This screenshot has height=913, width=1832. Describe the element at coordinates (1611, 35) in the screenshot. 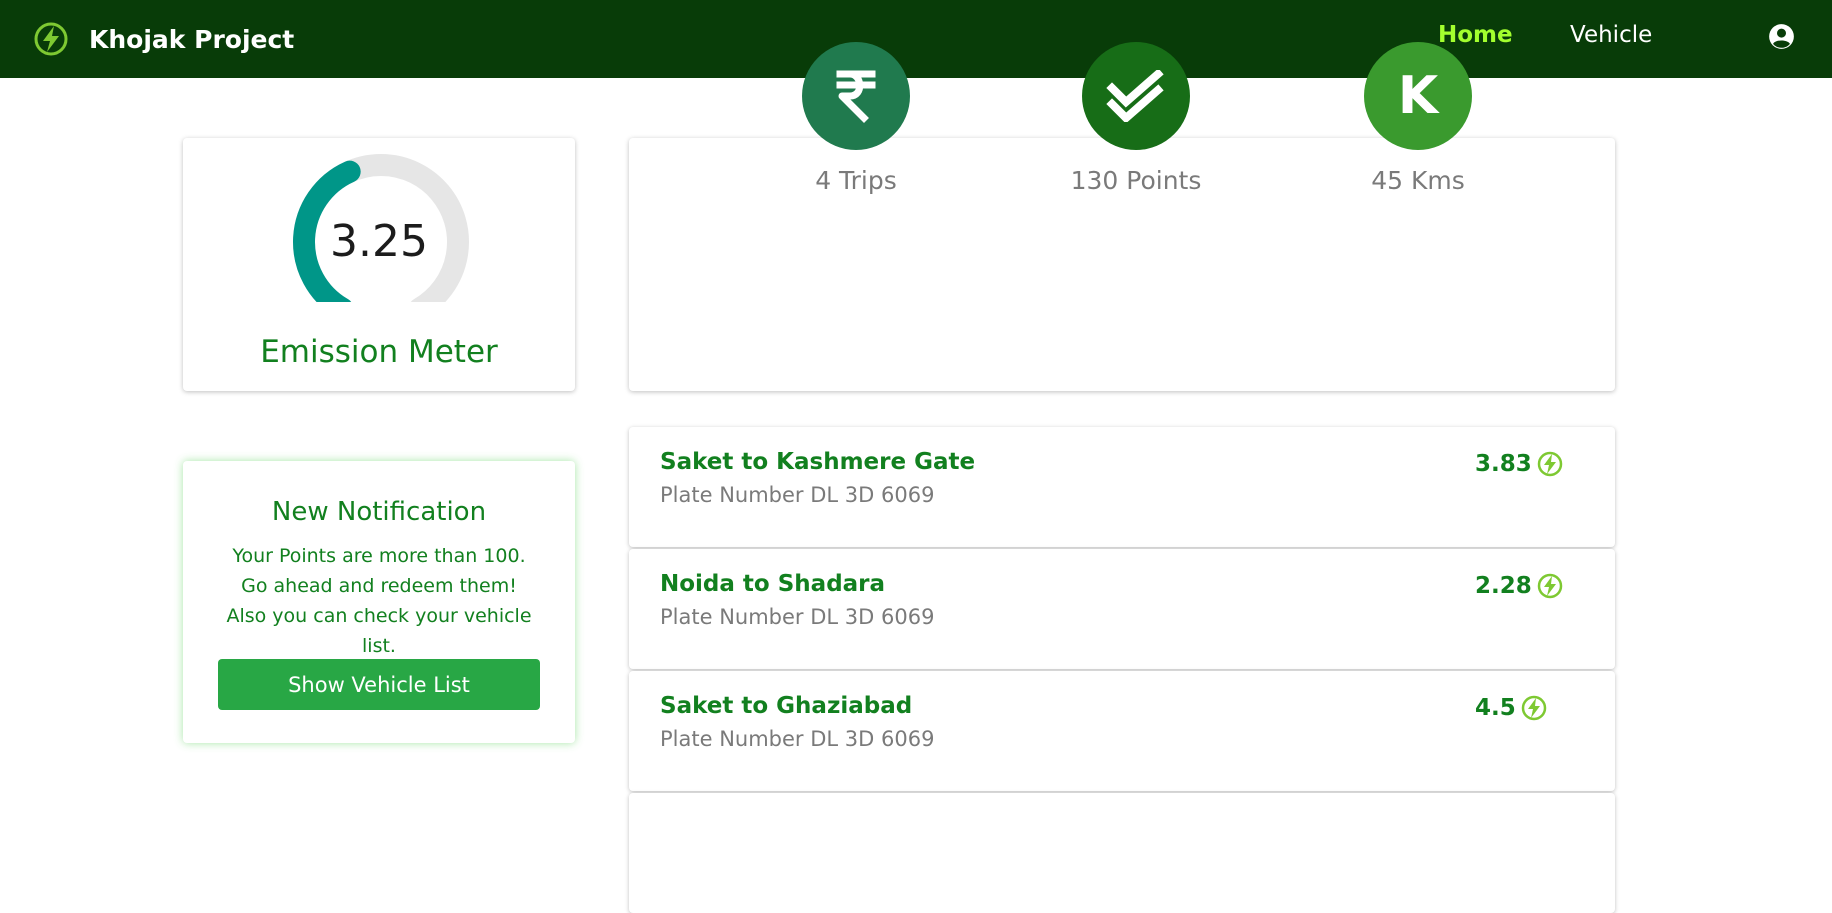

I see `nav-vehicle-link: Vehicle` at that location.